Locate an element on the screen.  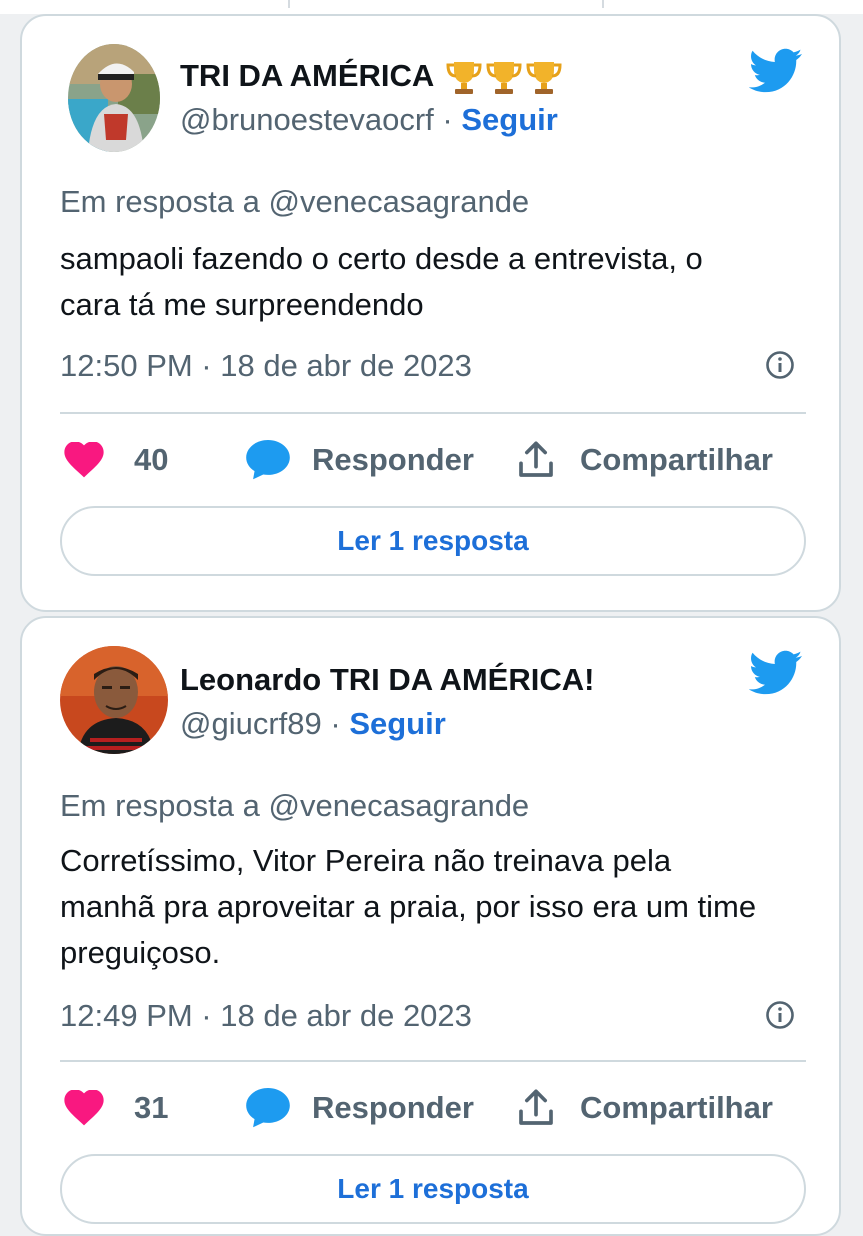
tweet-text-line: cara tá me surpreendendo is located at coordinates (242, 304).